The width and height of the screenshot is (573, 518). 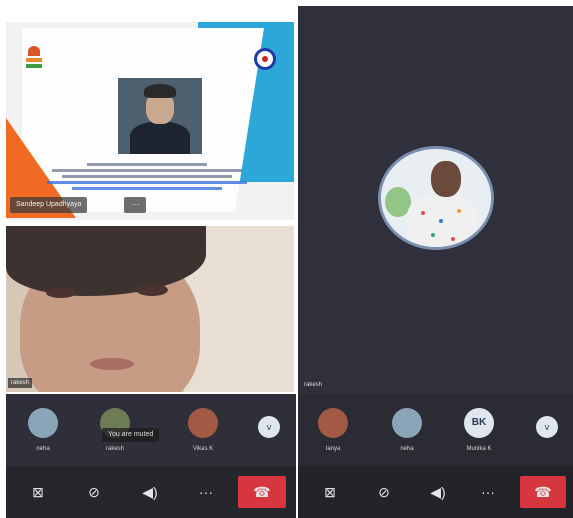 I want to click on participant-tile: BK Munika K, so click(x=479, y=430).